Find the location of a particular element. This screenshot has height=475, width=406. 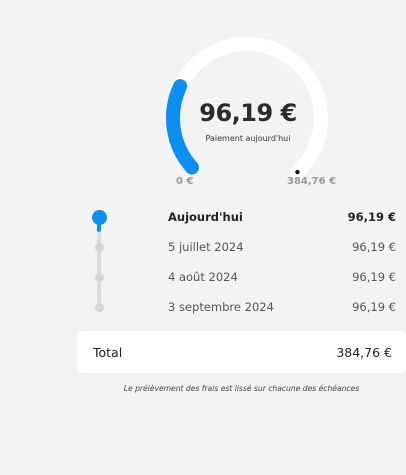

total-label: Total is located at coordinates (108, 352).